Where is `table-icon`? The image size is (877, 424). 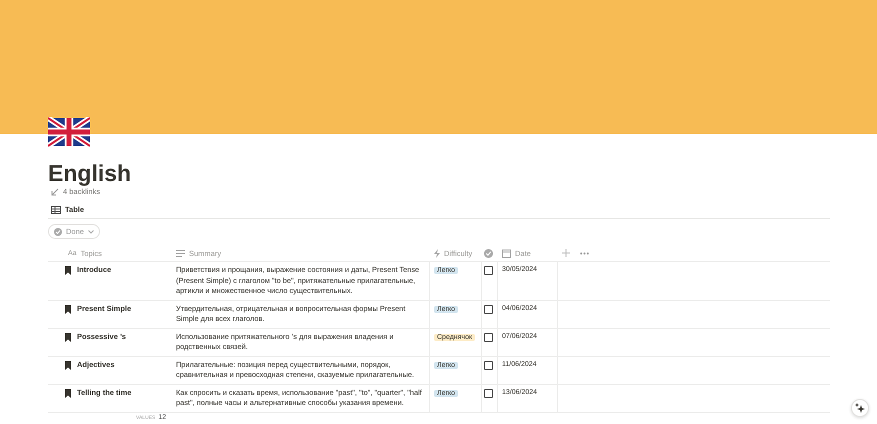 table-icon is located at coordinates (56, 210).